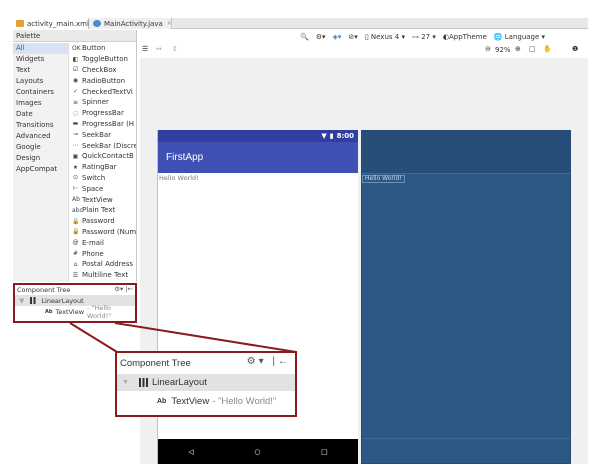 This screenshot has height=476, width=600. Describe the element at coordinates (206, 401) in the screenshot. I see `callout-node-textview: Ab TextView - "Hello World!"` at that location.